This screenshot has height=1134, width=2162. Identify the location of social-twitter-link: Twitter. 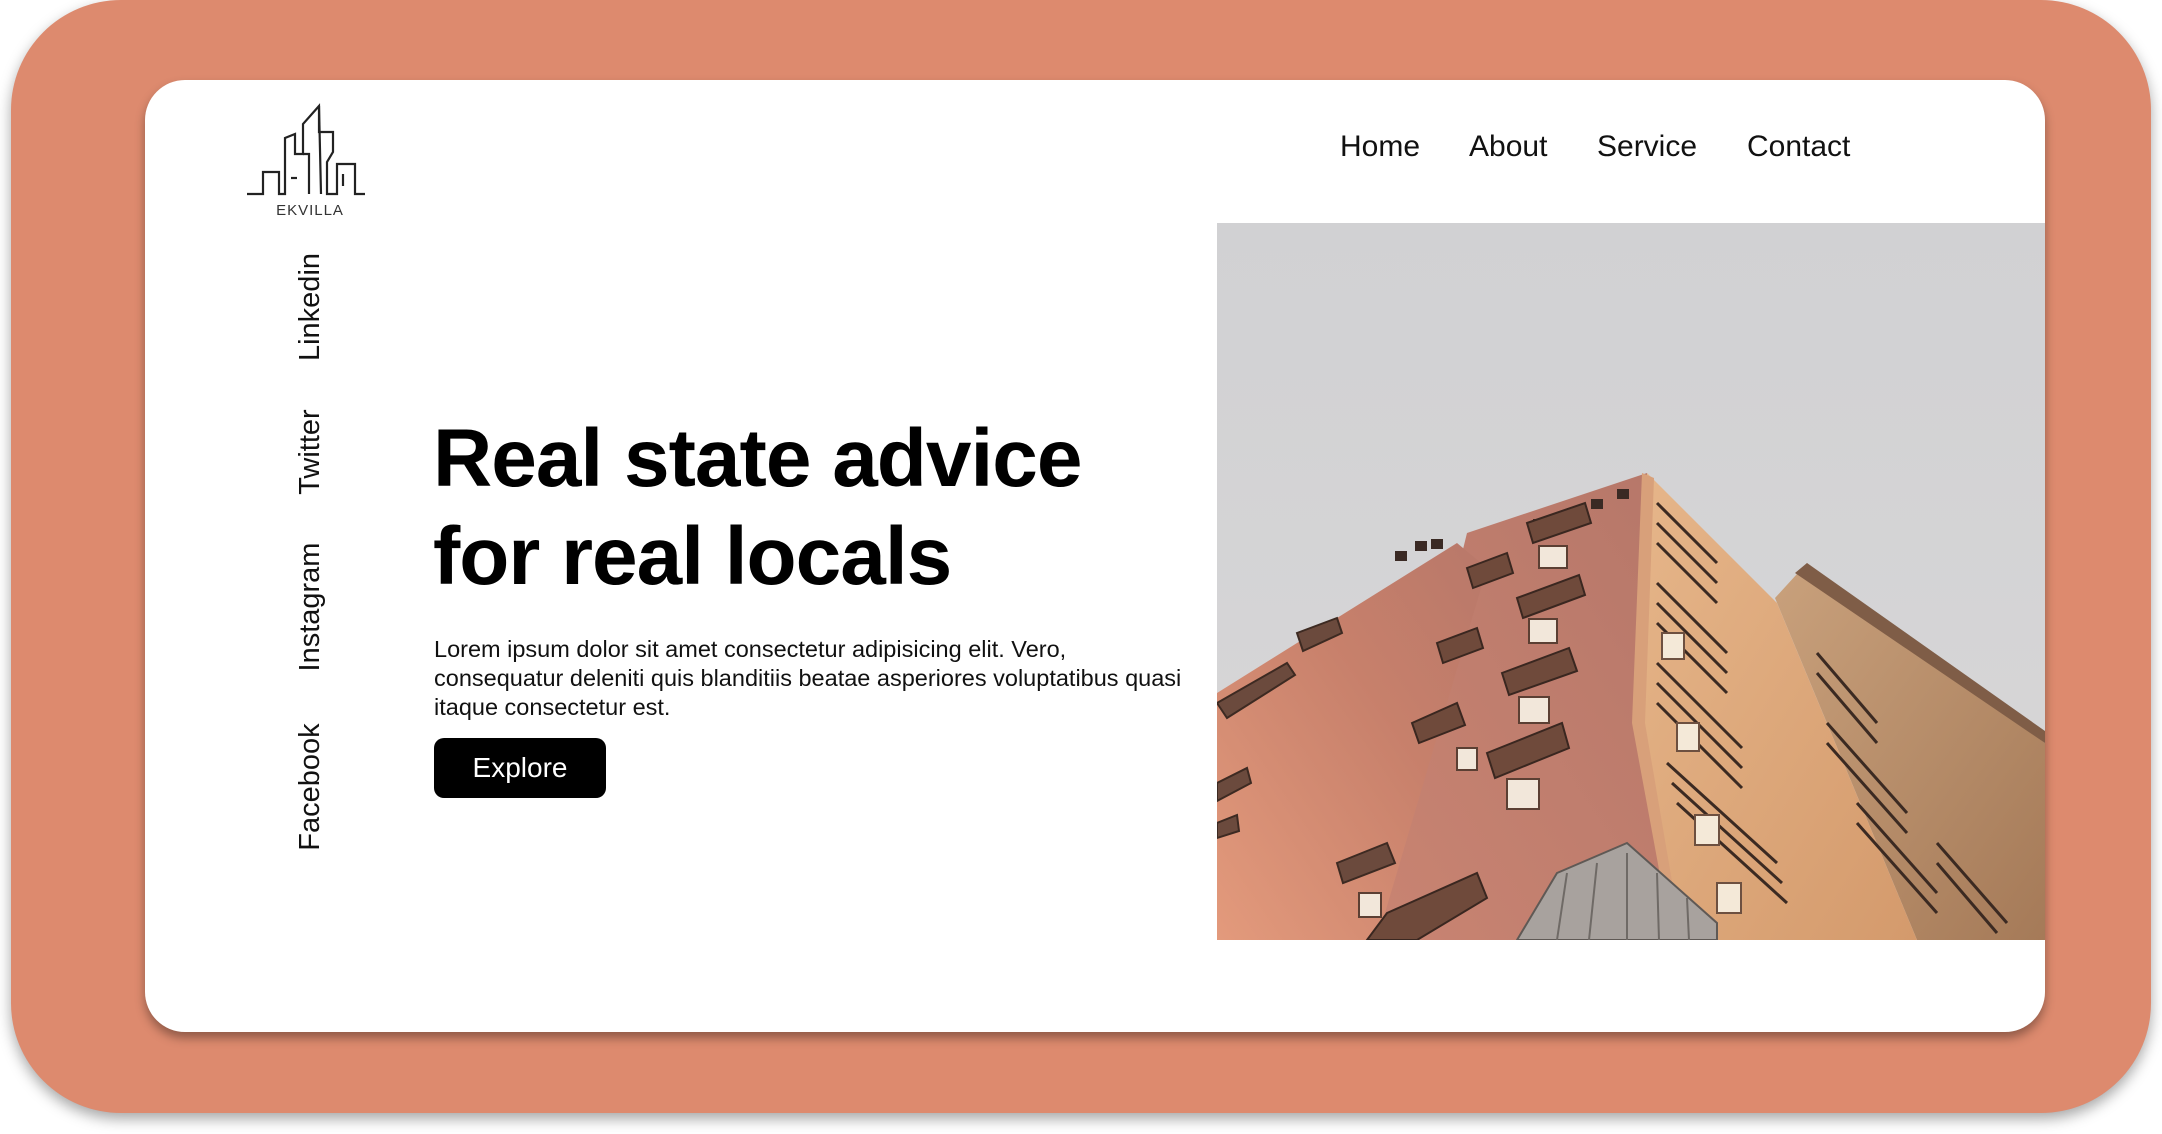
(310, 452).